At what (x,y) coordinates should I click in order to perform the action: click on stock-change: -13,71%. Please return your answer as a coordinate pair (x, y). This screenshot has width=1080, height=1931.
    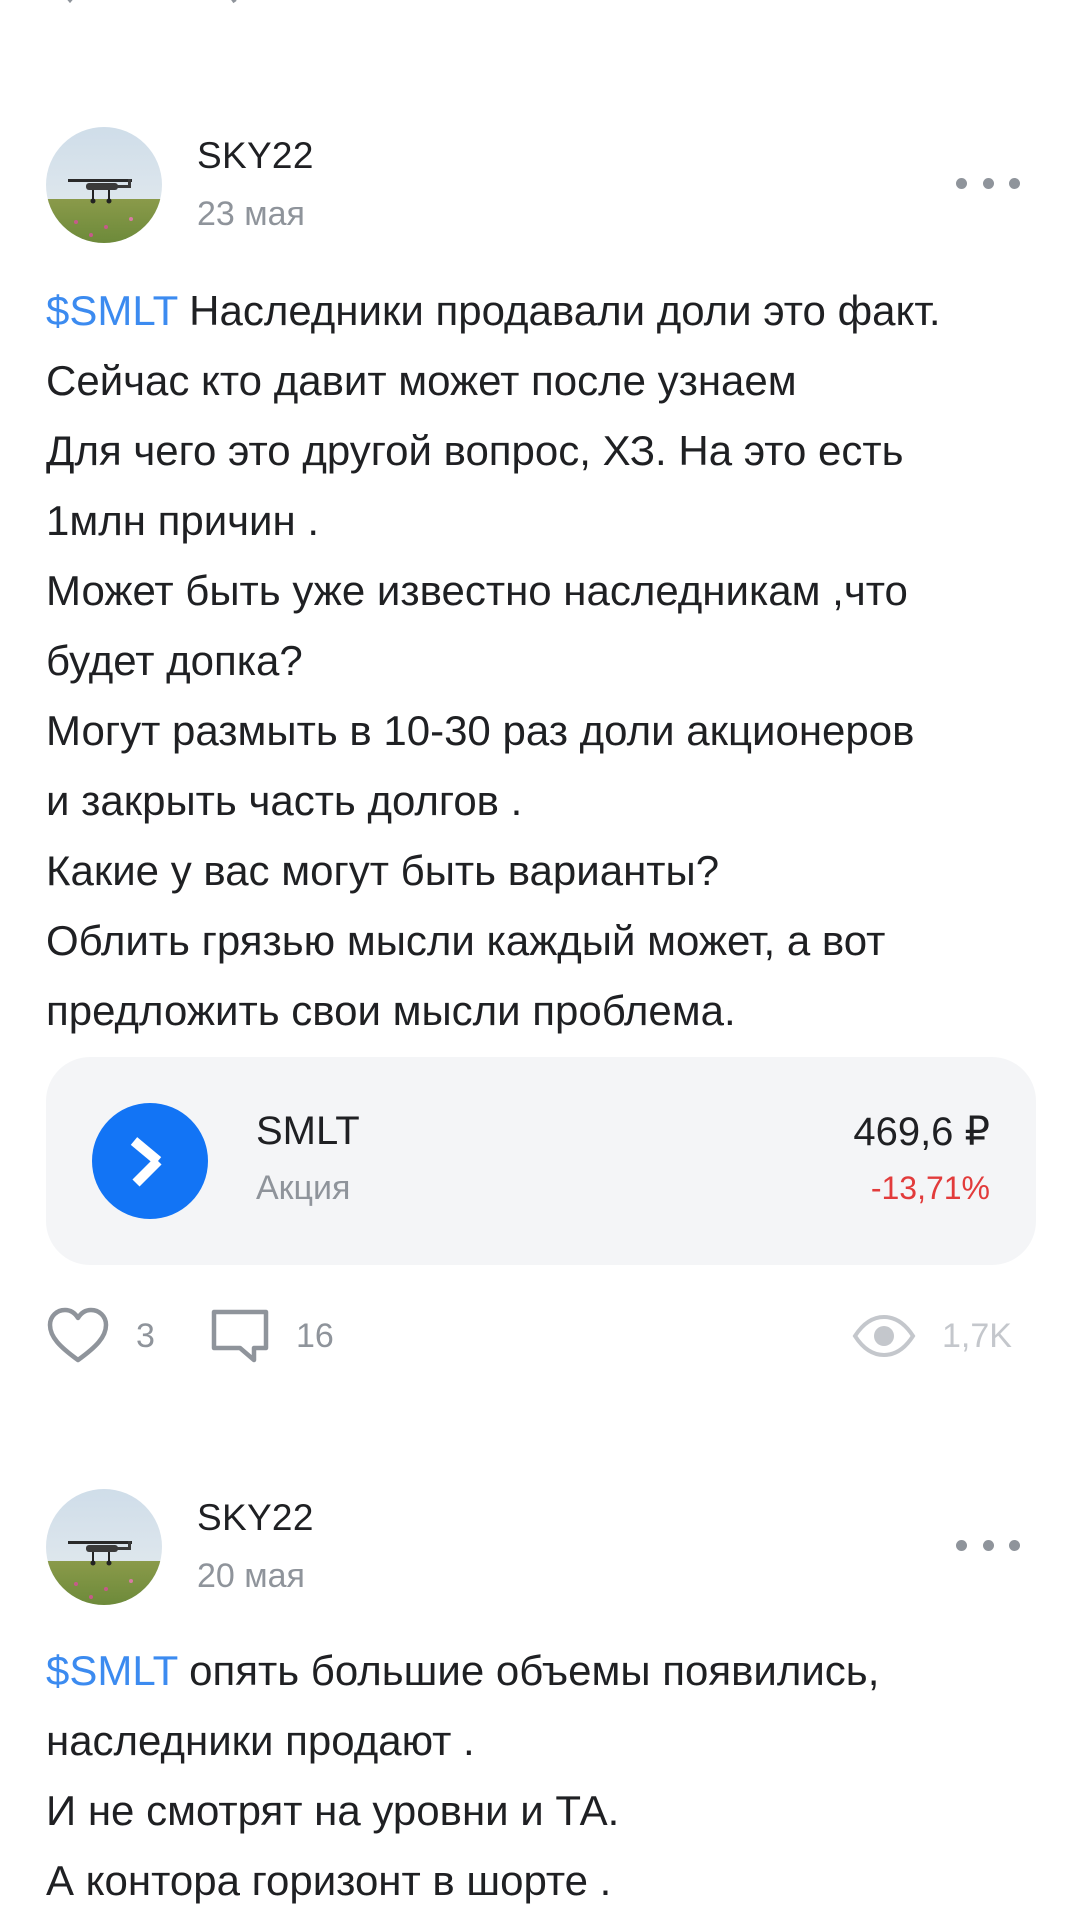
    Looking at the image, I should click on (930, 1188).